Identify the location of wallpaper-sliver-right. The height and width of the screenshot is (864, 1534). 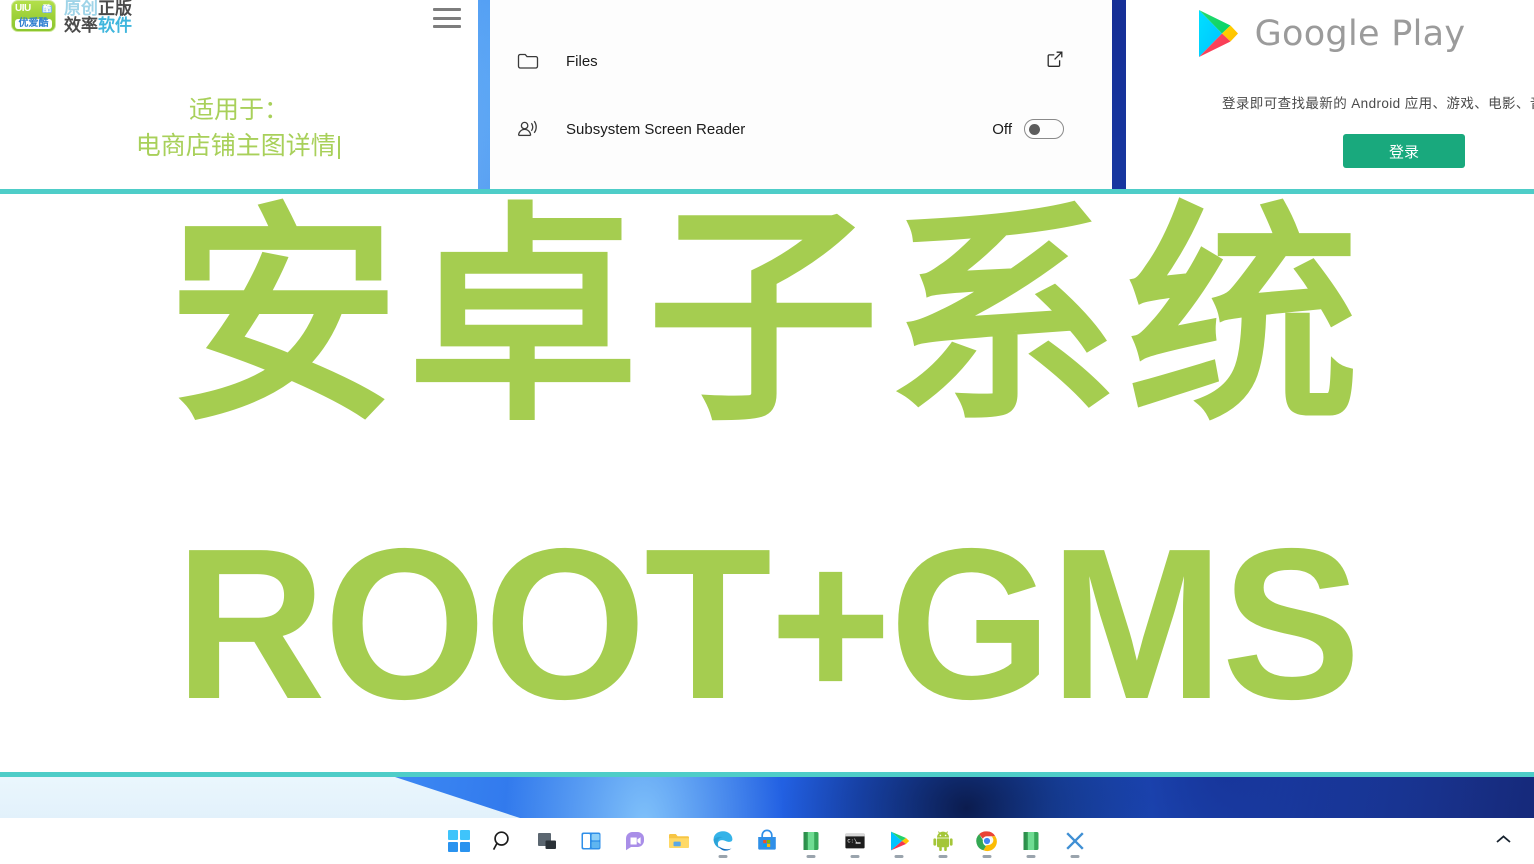
(1119, 96).